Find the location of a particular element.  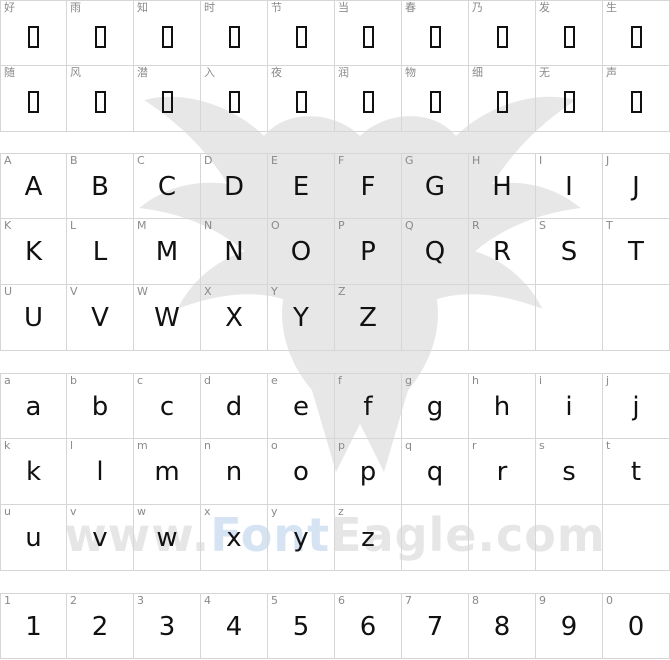

glyph-cell: cc is located at coordinates (167, 406).